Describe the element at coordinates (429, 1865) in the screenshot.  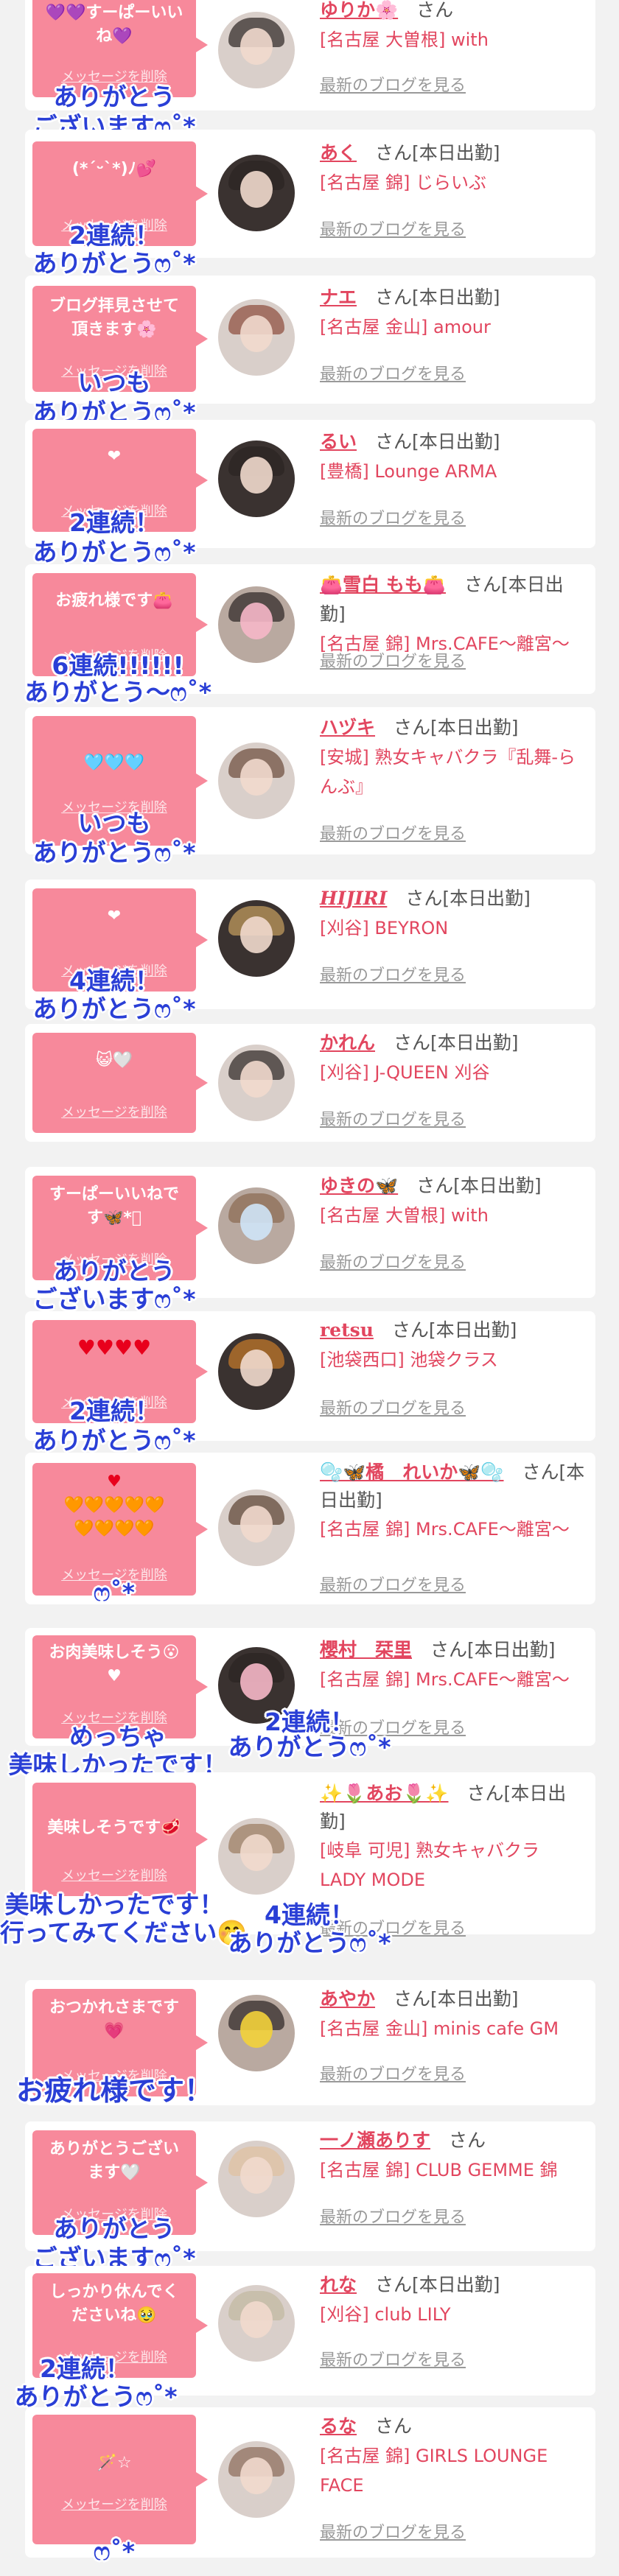
I see `shop-name: [岐阜 可児] 熟女キャバクラ LADY MODE` at that location.